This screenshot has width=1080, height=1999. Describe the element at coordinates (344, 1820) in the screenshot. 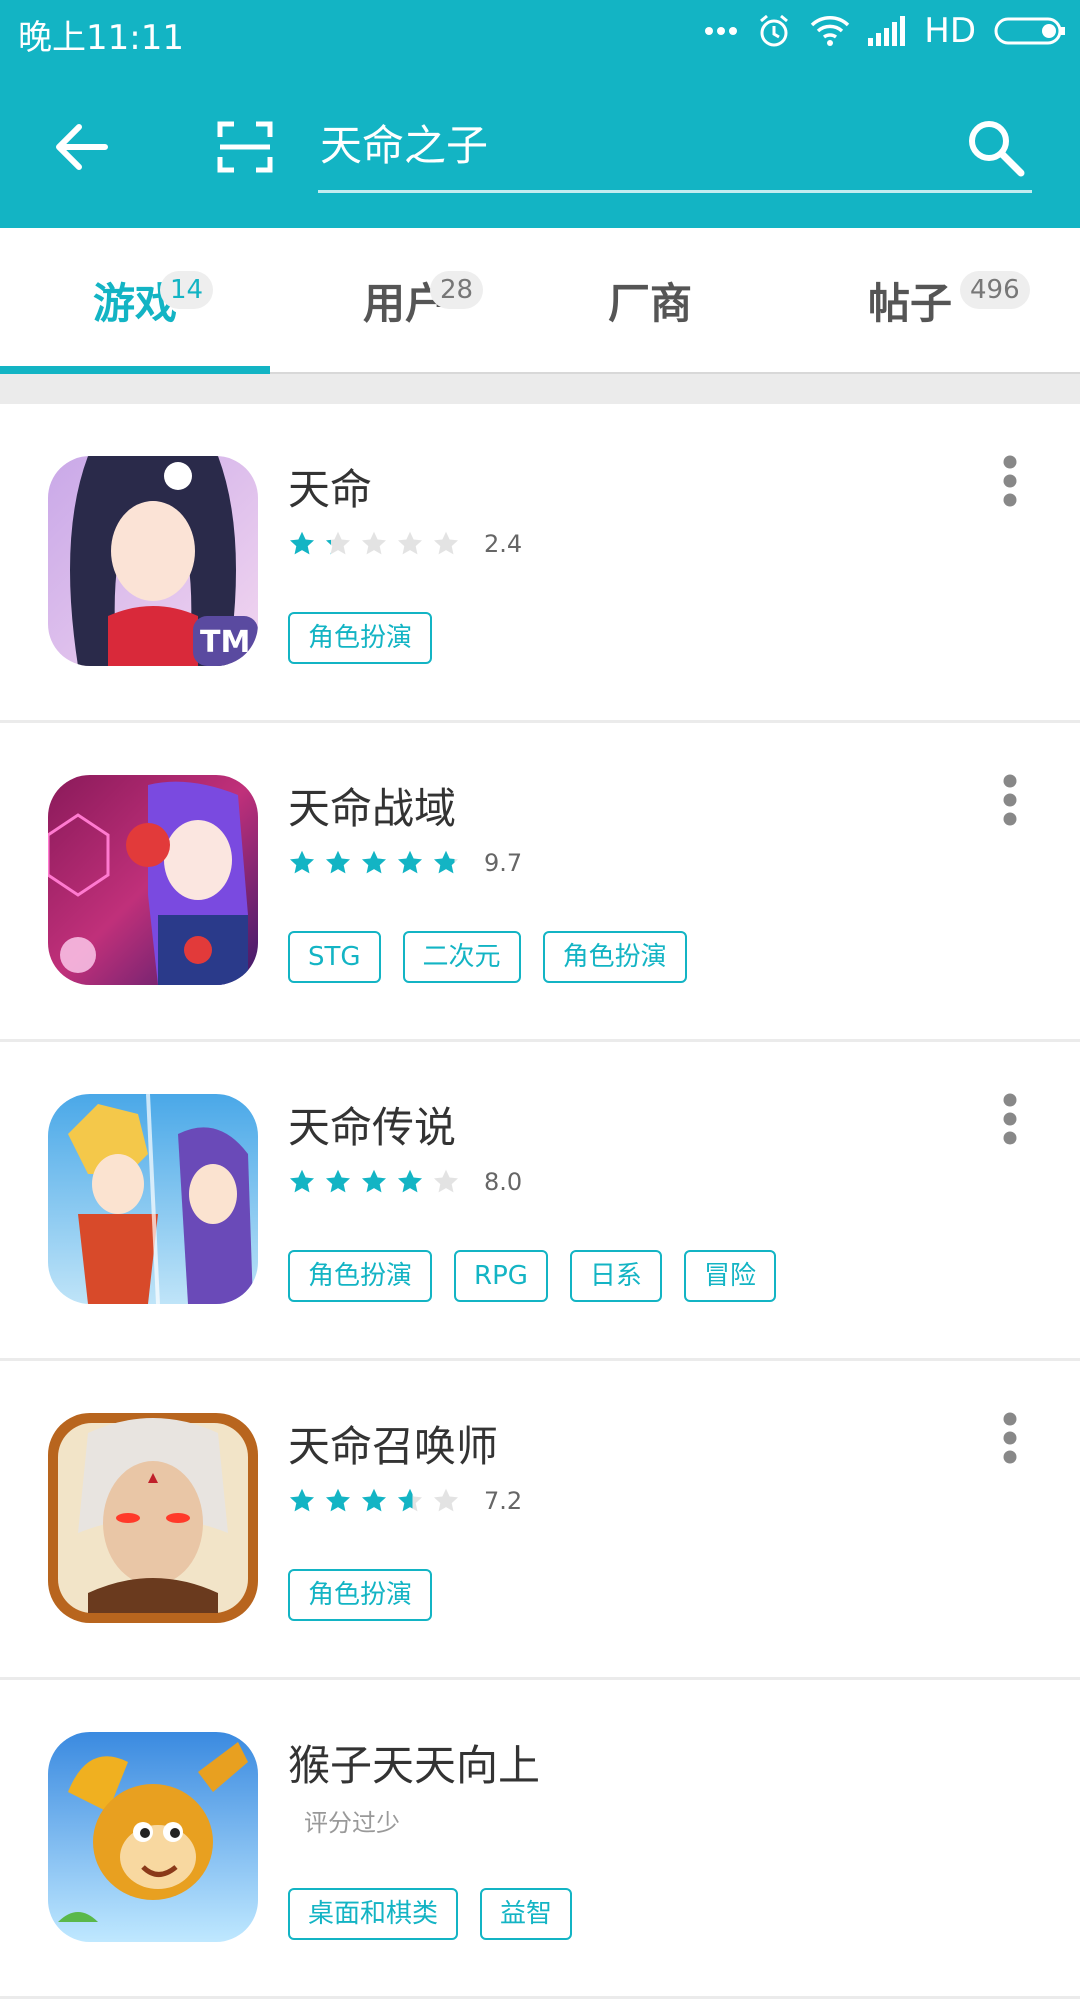

I see `star-rating: 评分过少` at that location.